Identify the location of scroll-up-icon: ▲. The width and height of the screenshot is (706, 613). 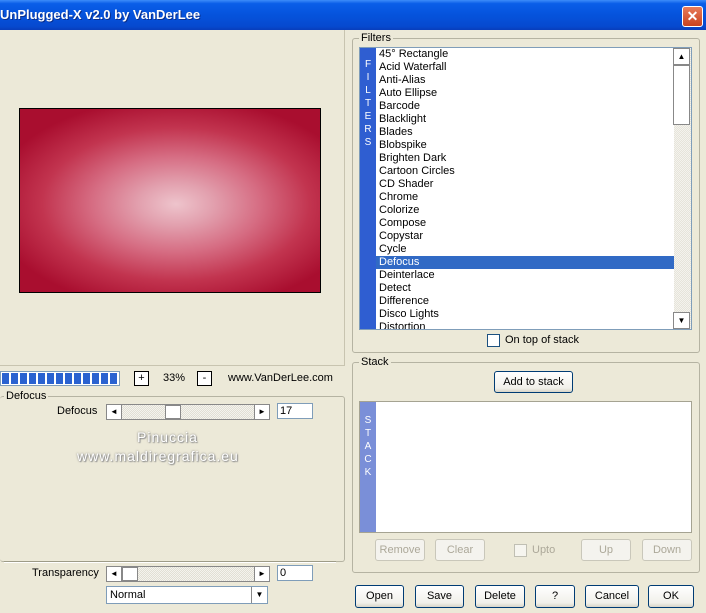
(681, 56).